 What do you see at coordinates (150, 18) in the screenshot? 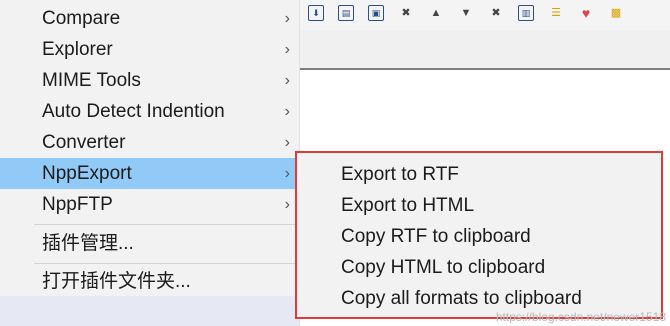
I see `menu-item-compare: Compare ›` at bounding box center [150, 18].